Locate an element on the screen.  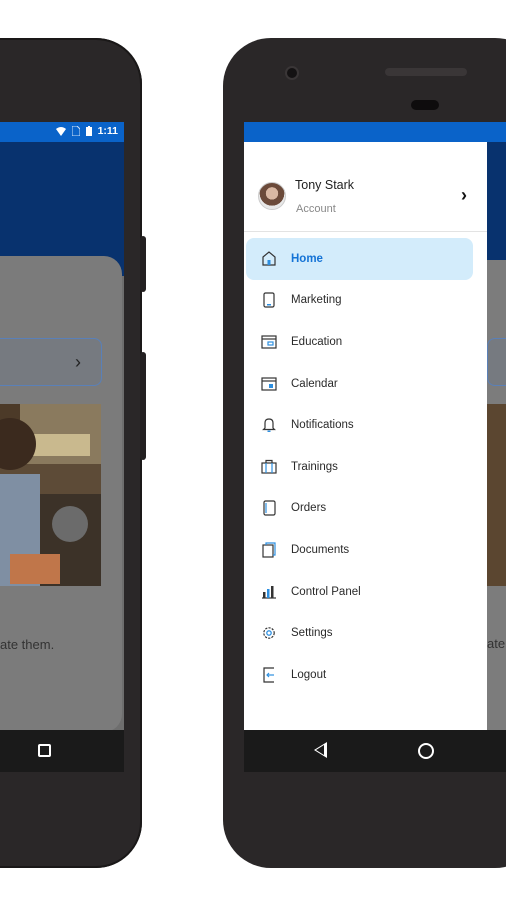
bar-chart-icon is located at coordinates (269, 592).